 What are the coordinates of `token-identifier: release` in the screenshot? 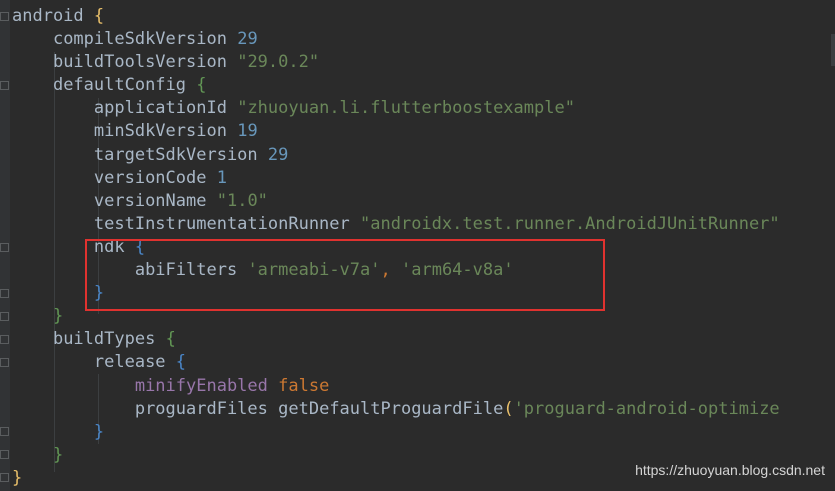 It's located at (129, 362).